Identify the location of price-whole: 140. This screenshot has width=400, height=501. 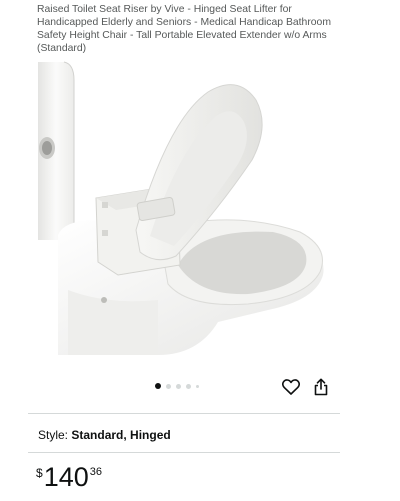
(66, 477).